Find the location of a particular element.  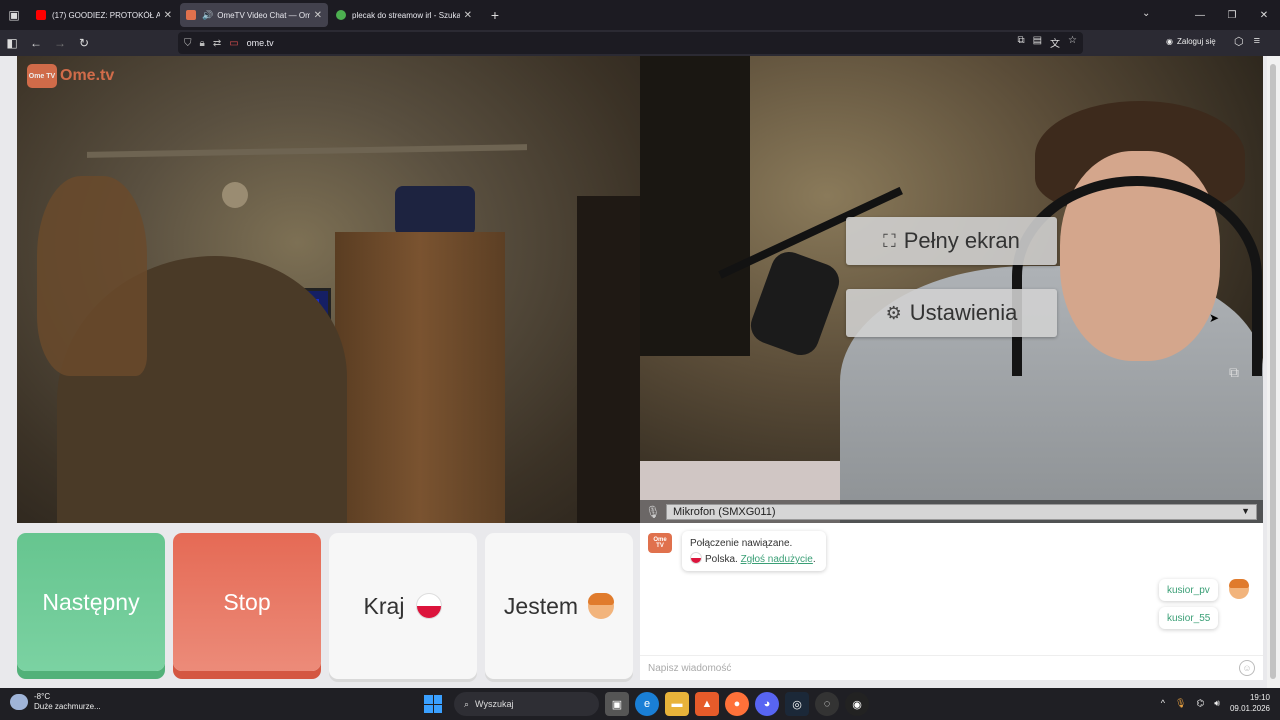

chat-message: kusior_pv is located at coordinates (1188, 590).